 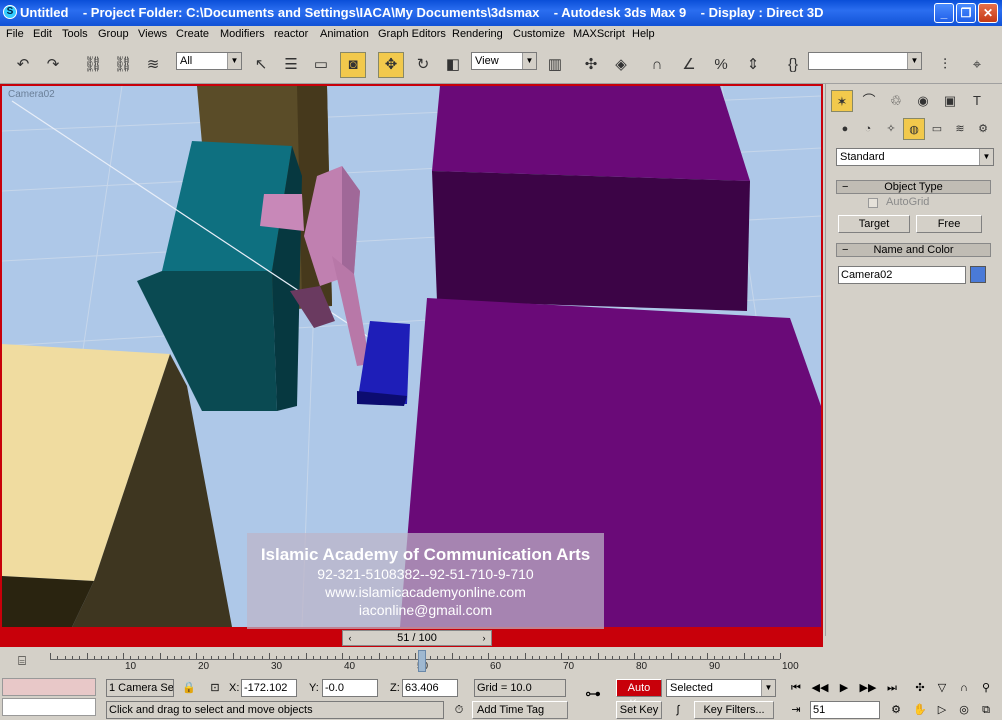 What do you see at coordinates (23, 65) in the screenshot?
I see `undo-icon: ↶` at bounding box center [23, 65].